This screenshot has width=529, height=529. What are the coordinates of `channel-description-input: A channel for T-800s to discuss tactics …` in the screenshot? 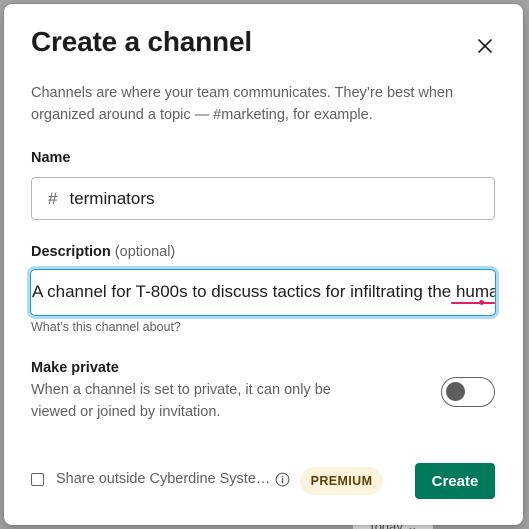 It's located at (263, 292).